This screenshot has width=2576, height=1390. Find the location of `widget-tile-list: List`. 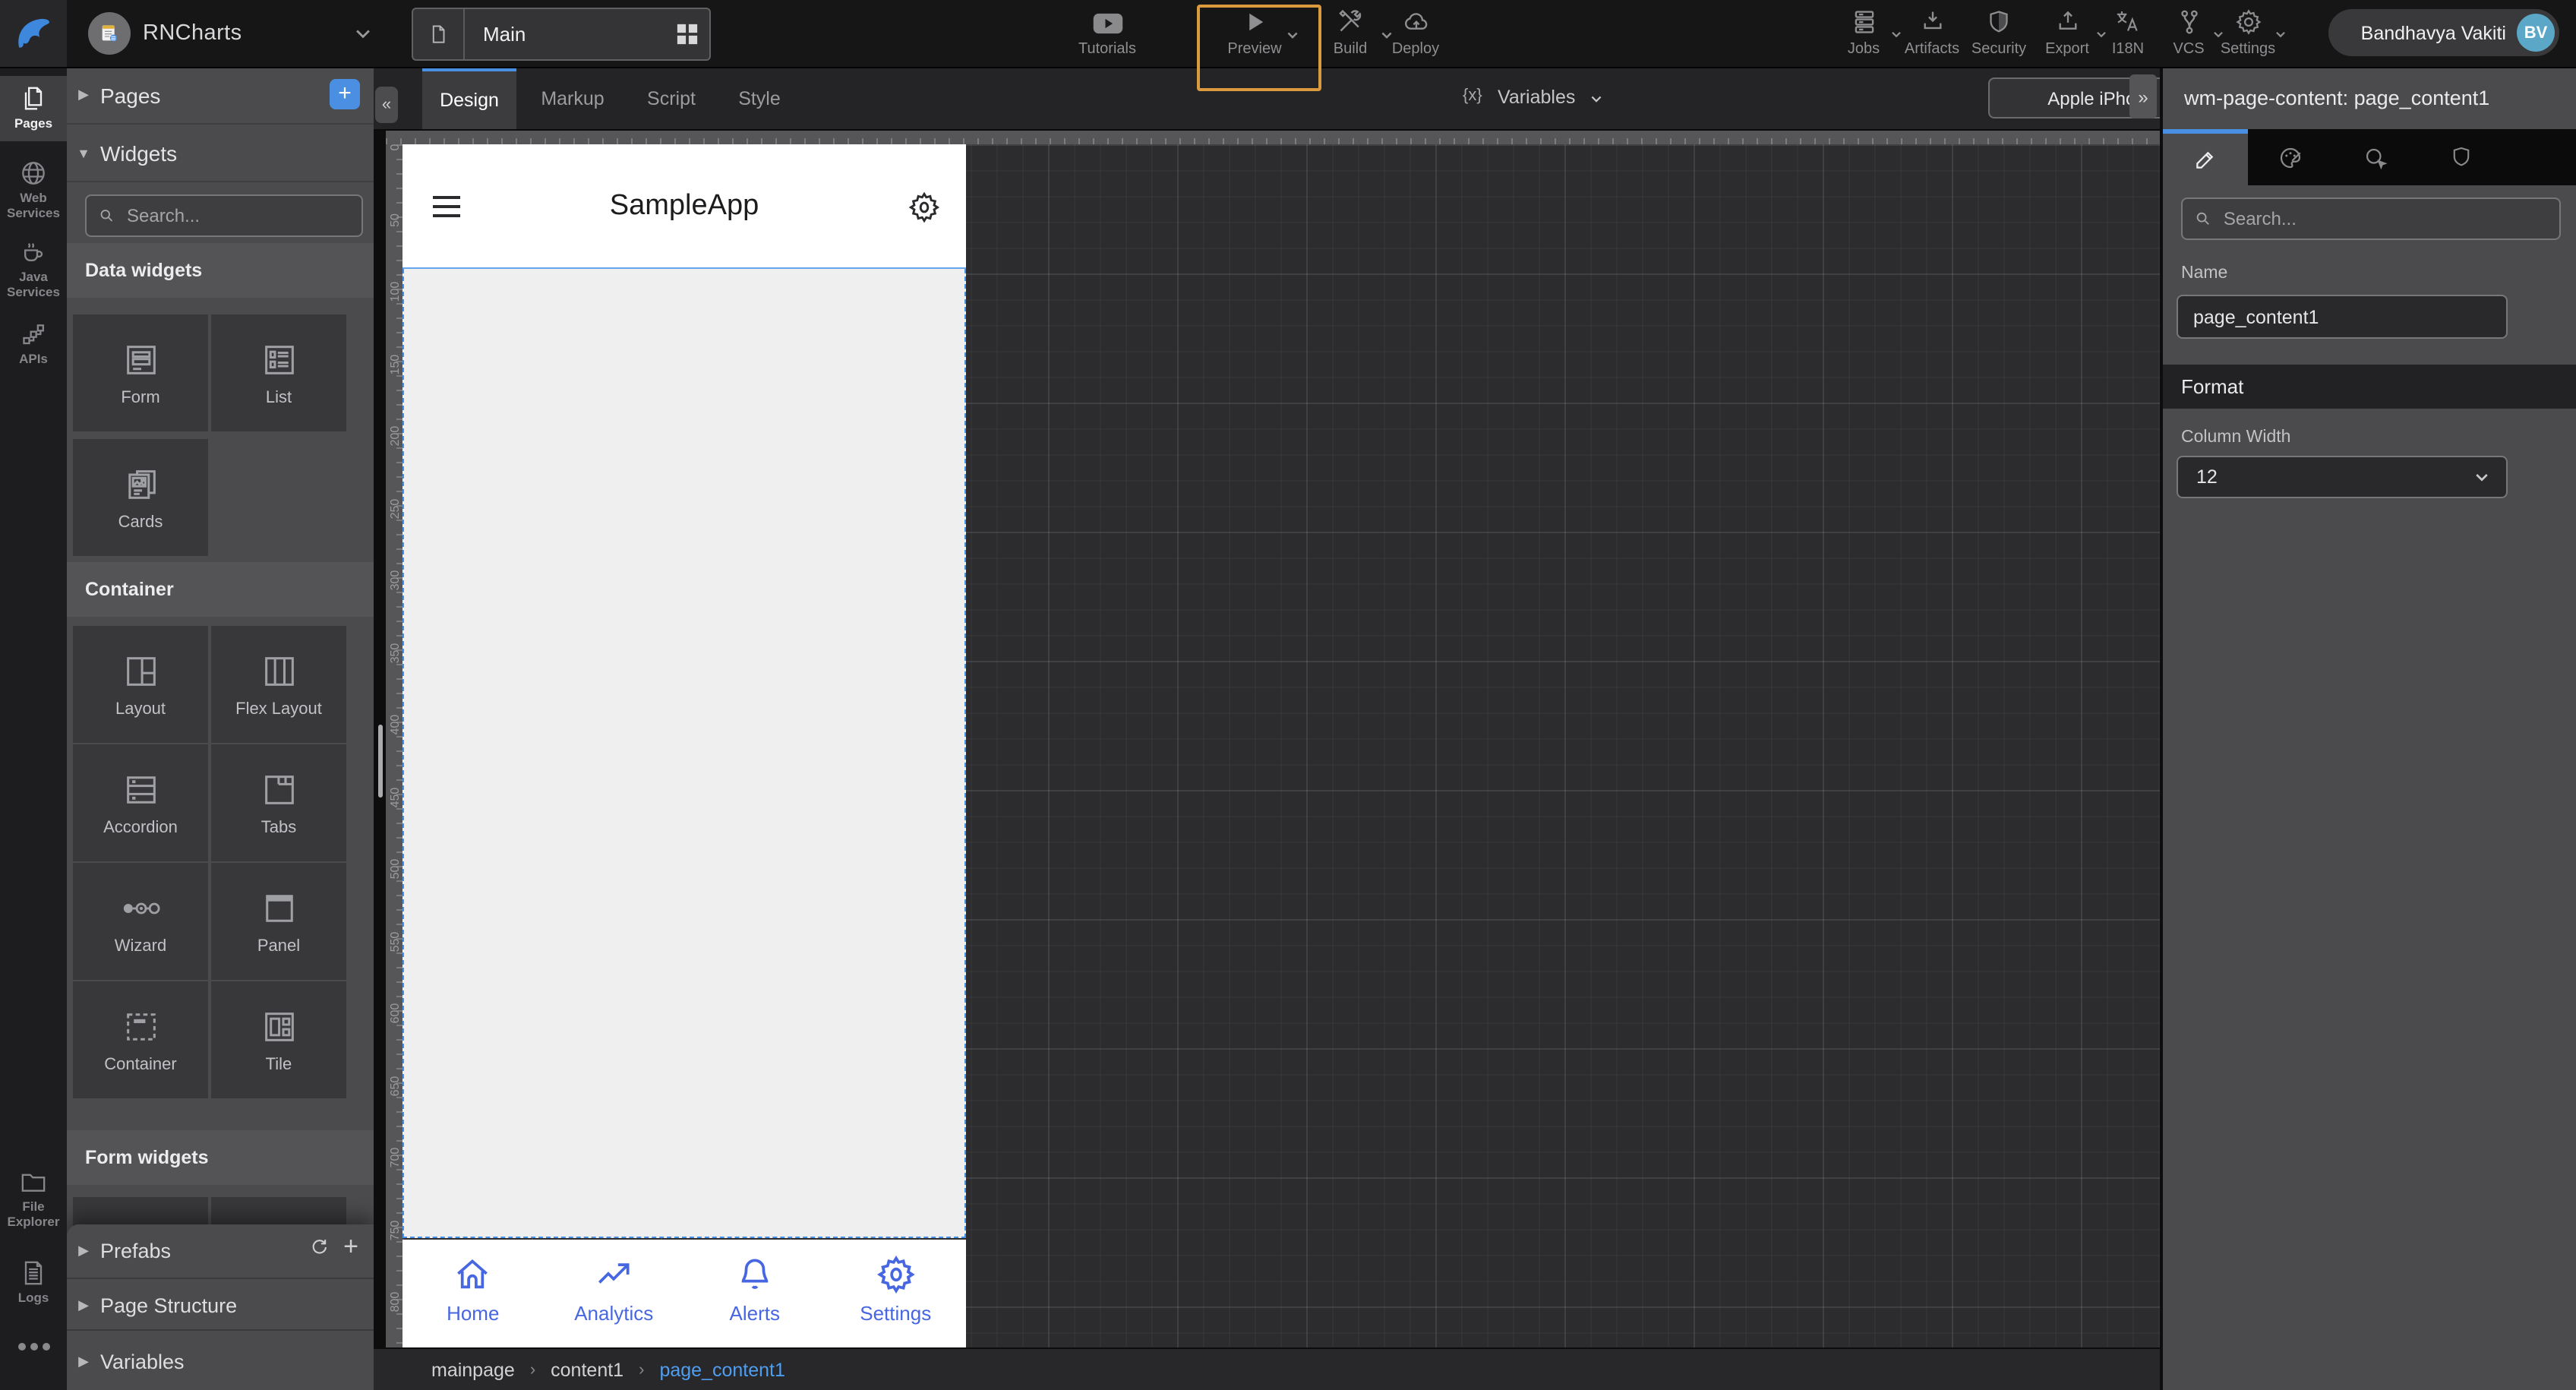

widget-tile-list: List is located at coordinates (278, 372).